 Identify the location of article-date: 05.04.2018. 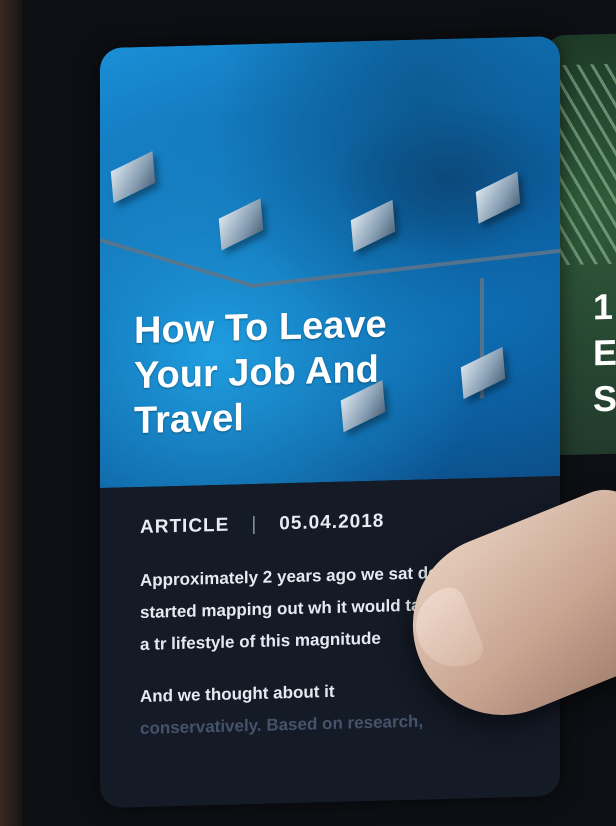
(332, 522).